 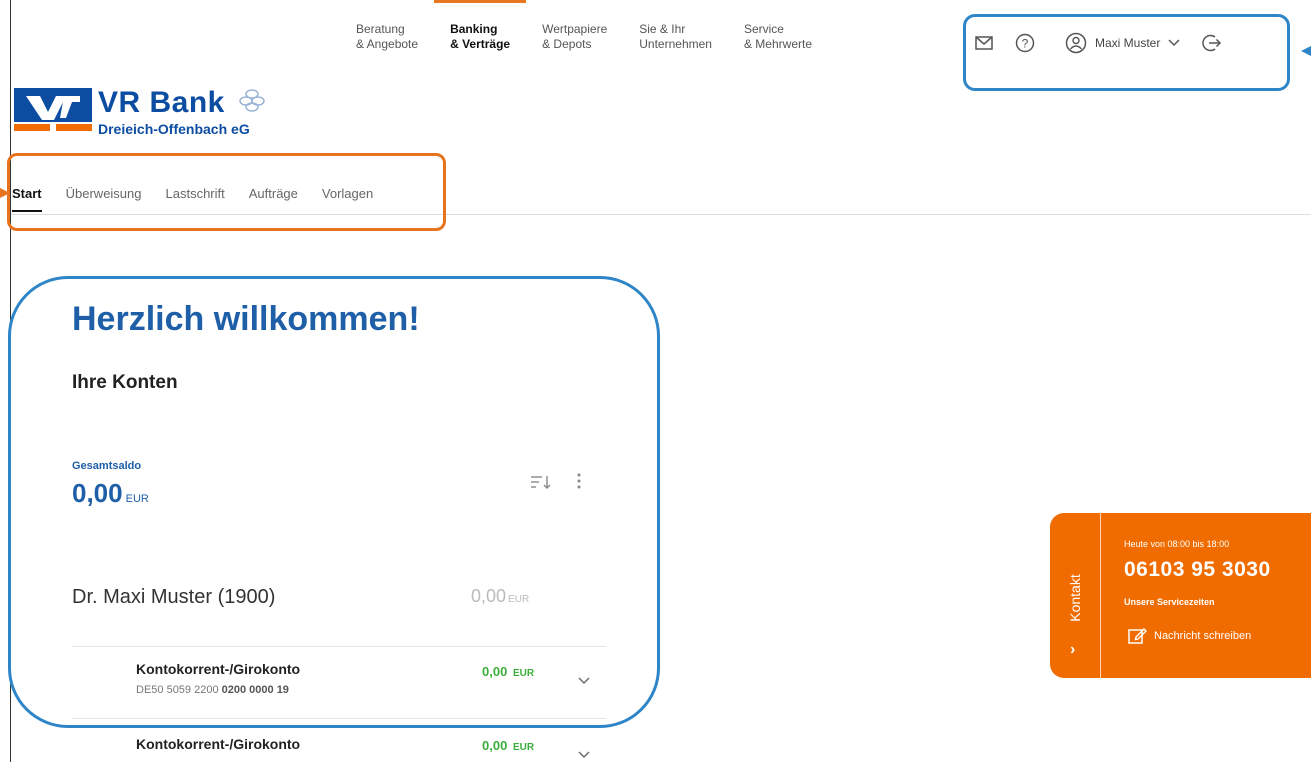 I want to click on nav-item-label-2: & Depots, so click(x=567, y=44).